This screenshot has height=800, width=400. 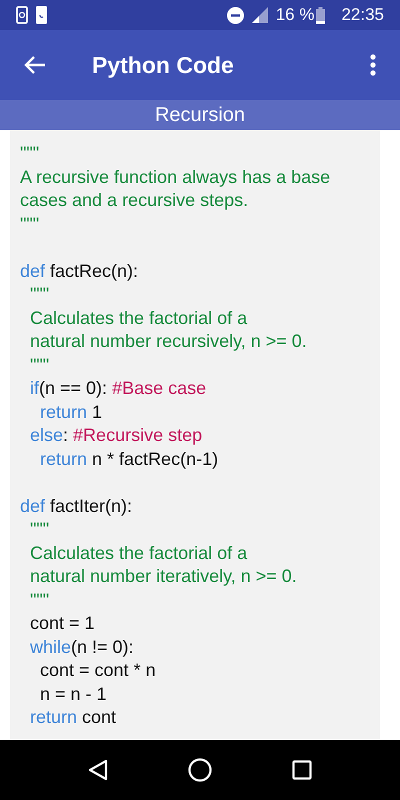 I want to click on phone-sync-icon, so click(x=22, y=15).